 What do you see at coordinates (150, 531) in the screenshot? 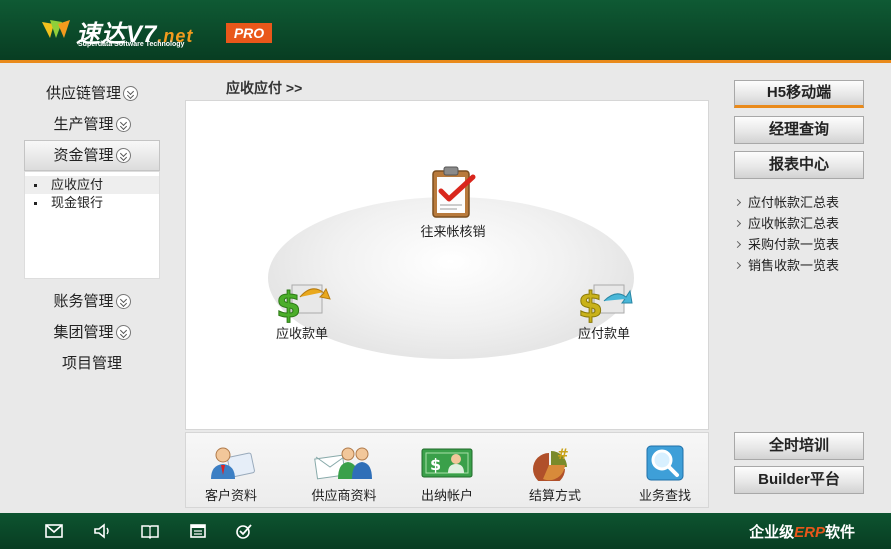
I see `book-icon` at bounding box center [150, 531].